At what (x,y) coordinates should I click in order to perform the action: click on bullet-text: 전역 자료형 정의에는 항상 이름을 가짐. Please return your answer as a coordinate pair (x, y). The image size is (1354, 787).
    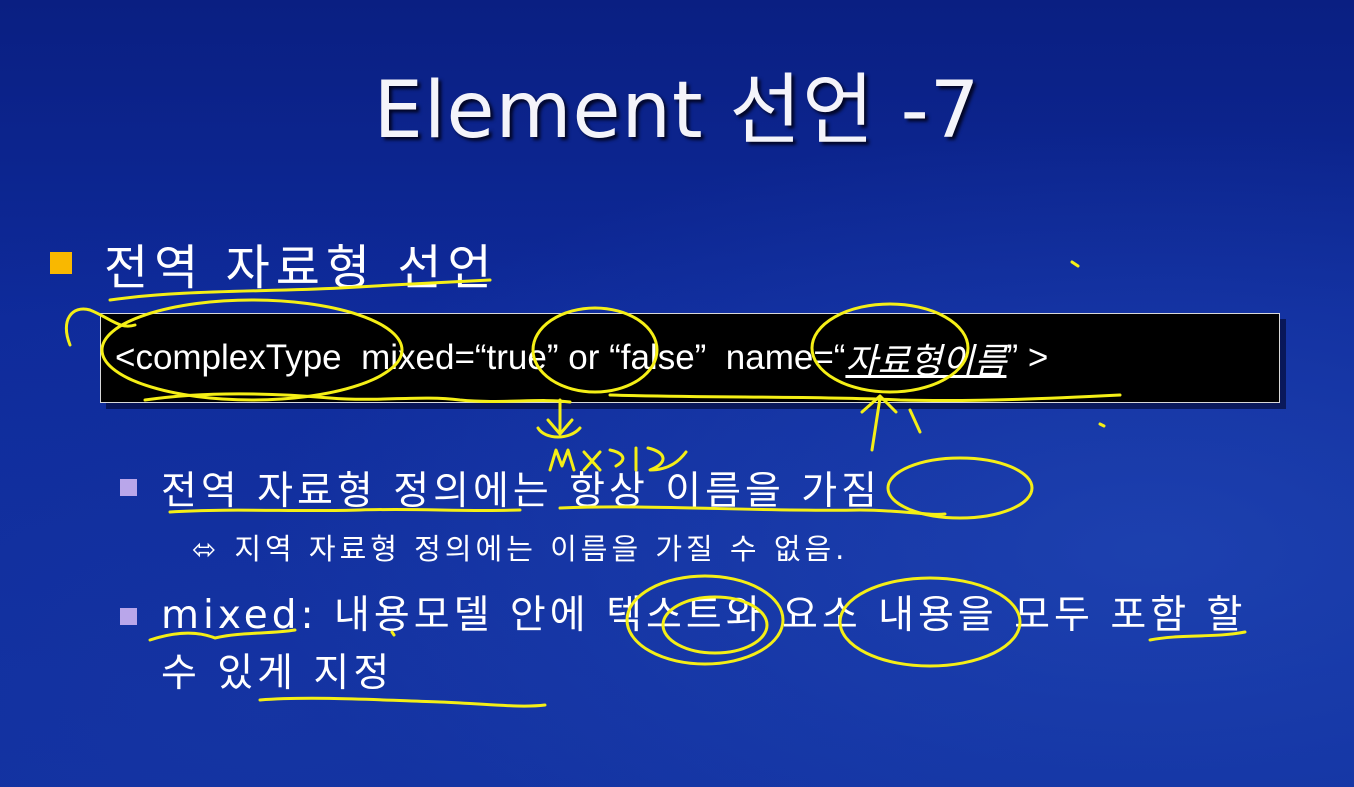
    Looking at the image, I should click on (521, 491).